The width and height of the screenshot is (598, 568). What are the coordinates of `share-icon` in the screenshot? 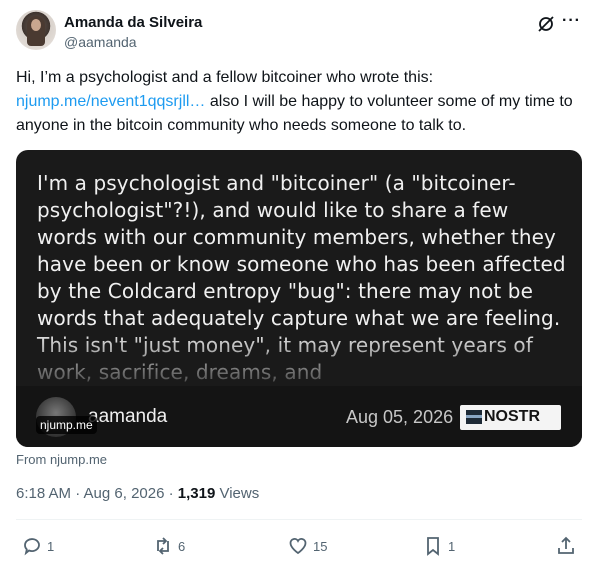 It's located at (566, 545).